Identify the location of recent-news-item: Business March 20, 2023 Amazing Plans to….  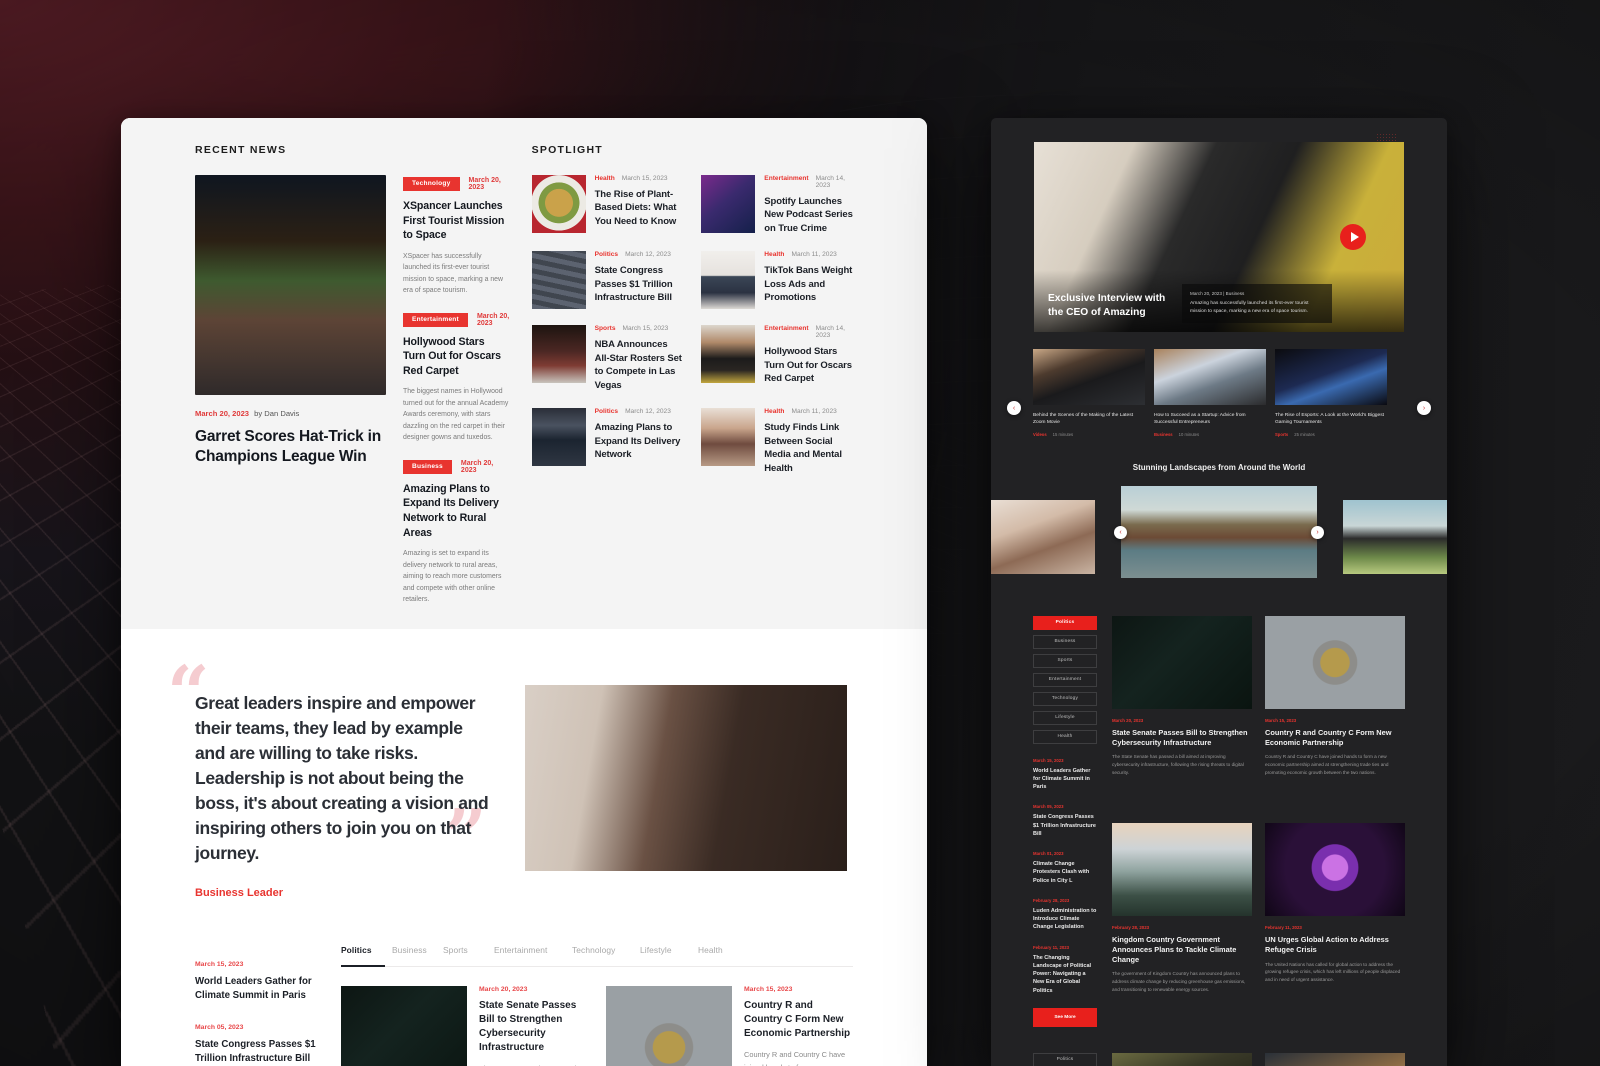
(456, 533).